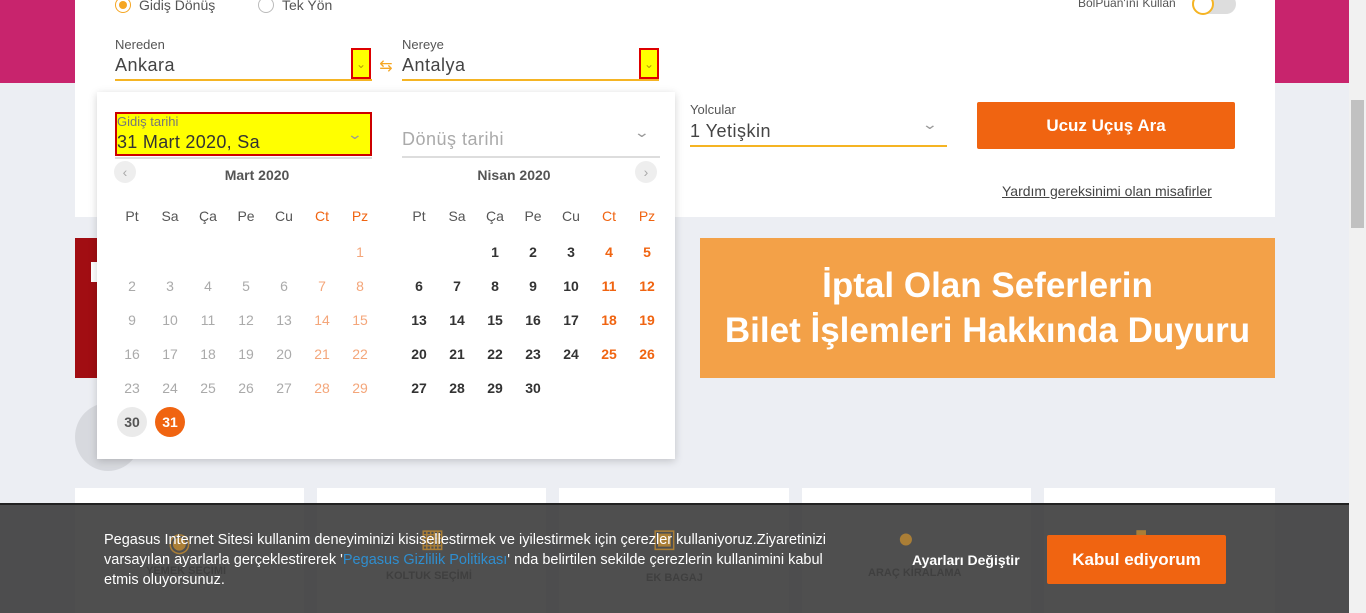  I want to click on departure-date-value: 31 Mart 2020, Sa, so click(188, 142).